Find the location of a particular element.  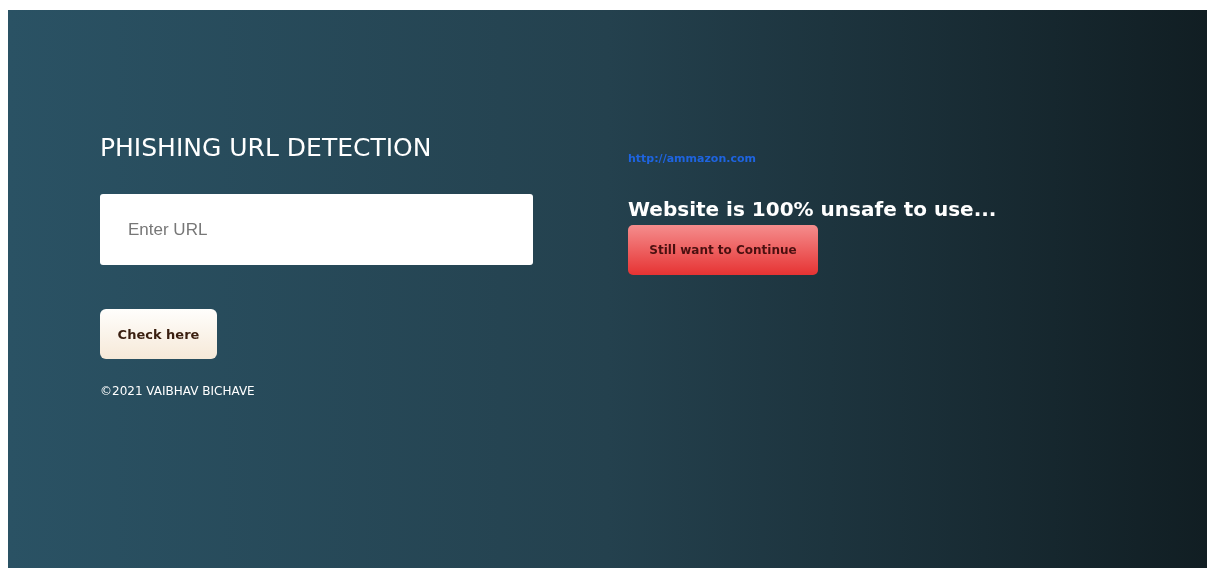

continue-button: Still want to Continue is located at coordinates (723, 250).